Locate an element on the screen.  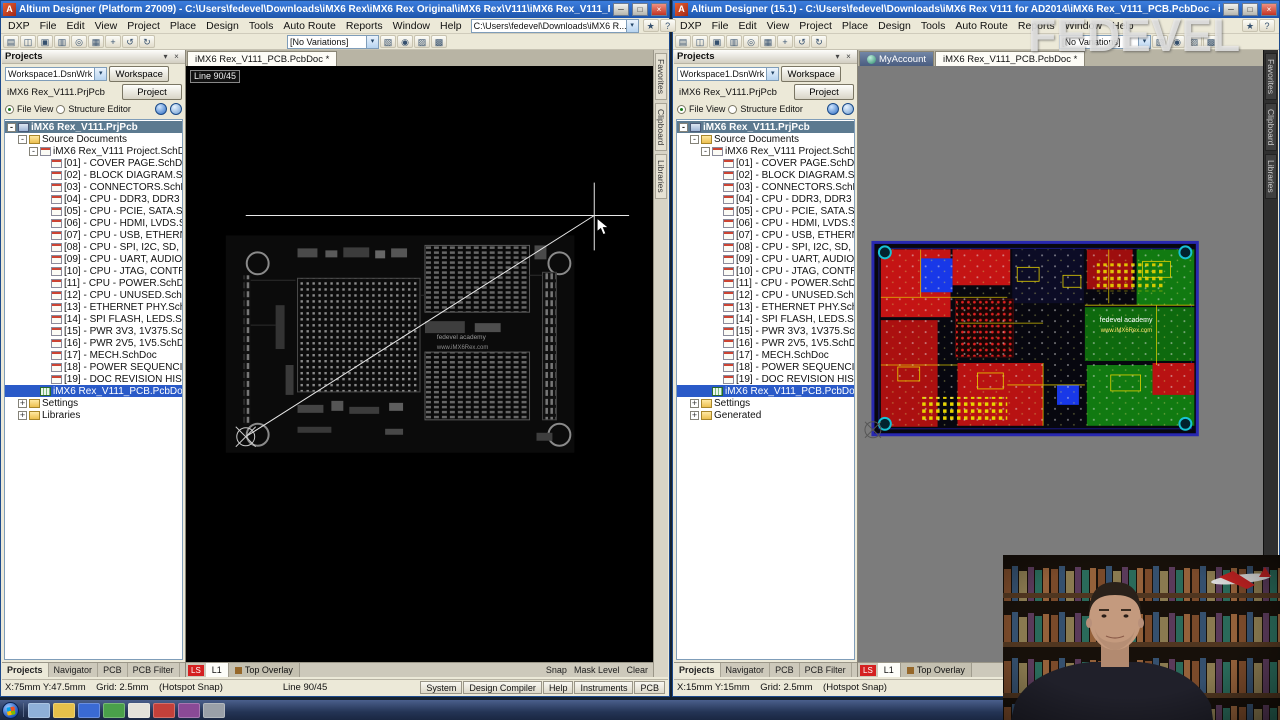
tree-item: [06] - CPU - HDMI, LVDS.Sch is located at coordinates (765, 223).